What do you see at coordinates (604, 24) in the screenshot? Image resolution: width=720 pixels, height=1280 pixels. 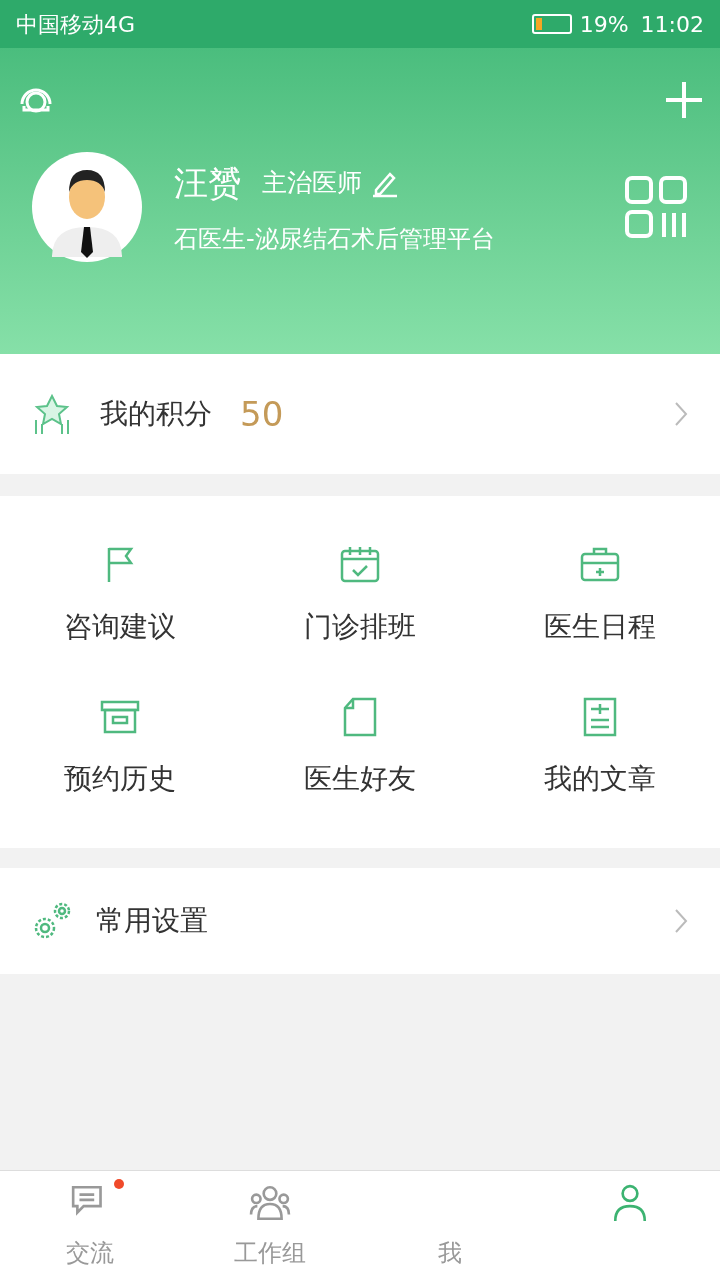 I see `battery-text: 19%` at bounding box center [604, 24].